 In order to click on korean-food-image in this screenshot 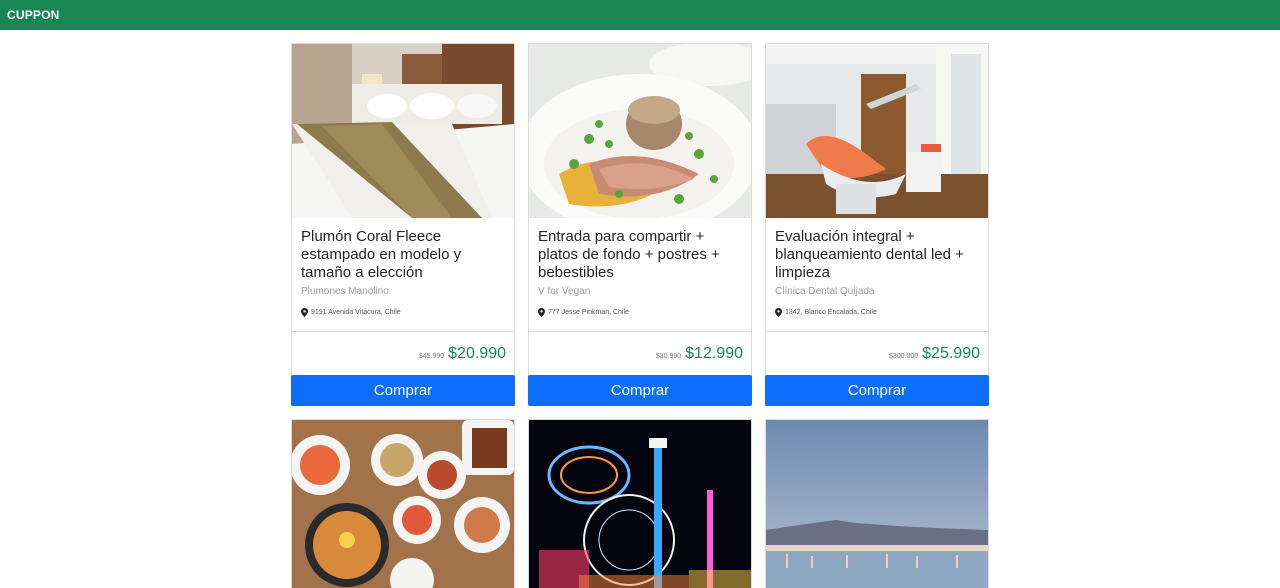, I will do `click(403, 504)`.